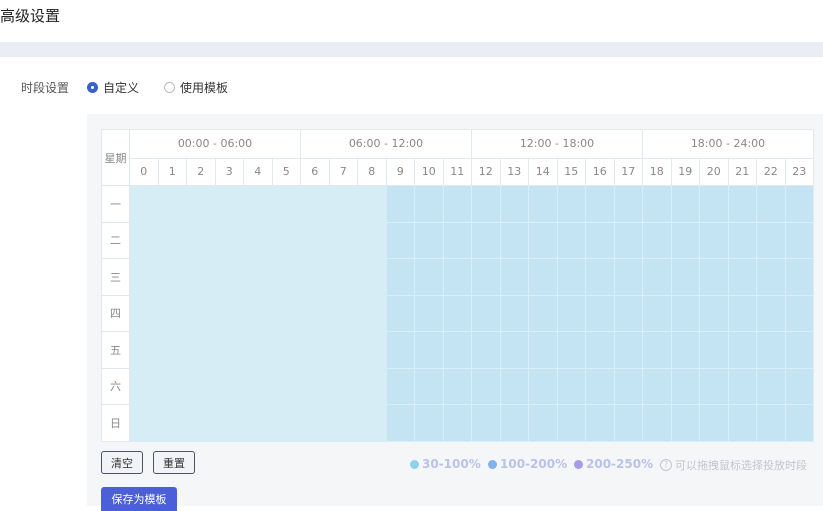 The height and width of the screenshot is (511, 823). Describe the element at coordinates (122, 462) in the screenshot. I see `clear-button: 清空` at that location.